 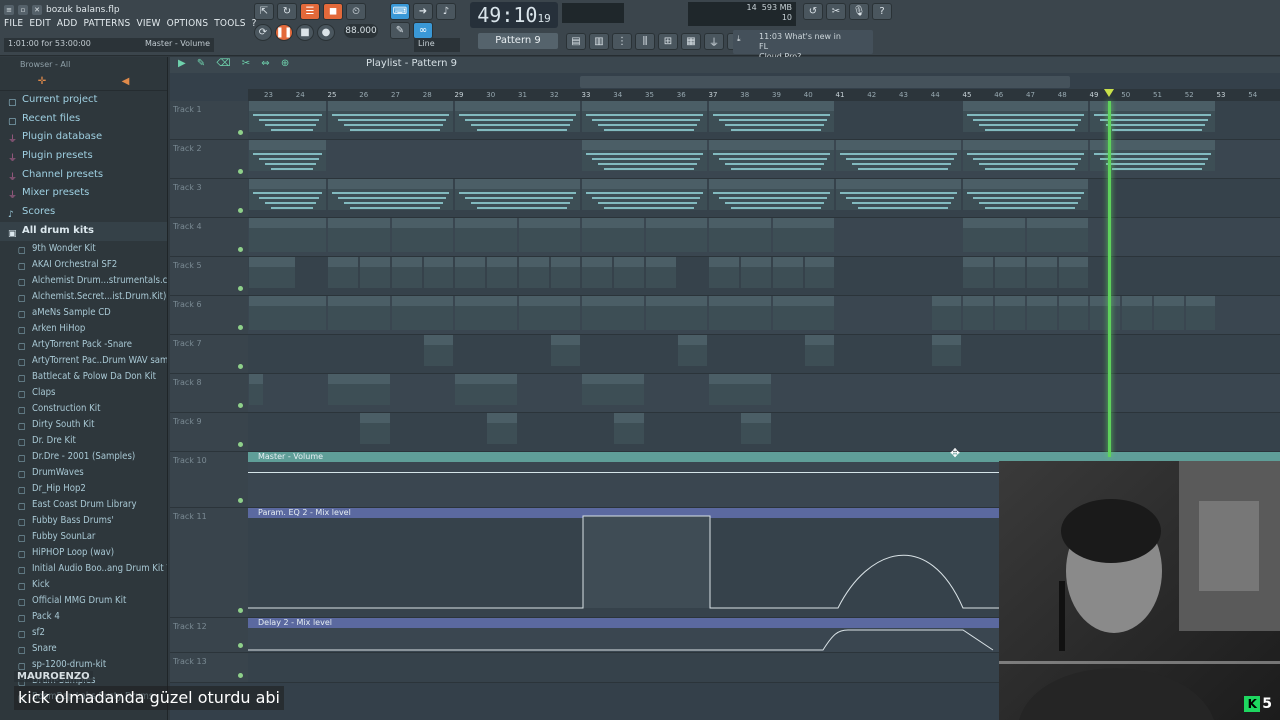 What do you see at coordinates (668, 41) in the screenshot?
I see `plugin-picker-icon: ⊞` at bounding box center [668, 41].